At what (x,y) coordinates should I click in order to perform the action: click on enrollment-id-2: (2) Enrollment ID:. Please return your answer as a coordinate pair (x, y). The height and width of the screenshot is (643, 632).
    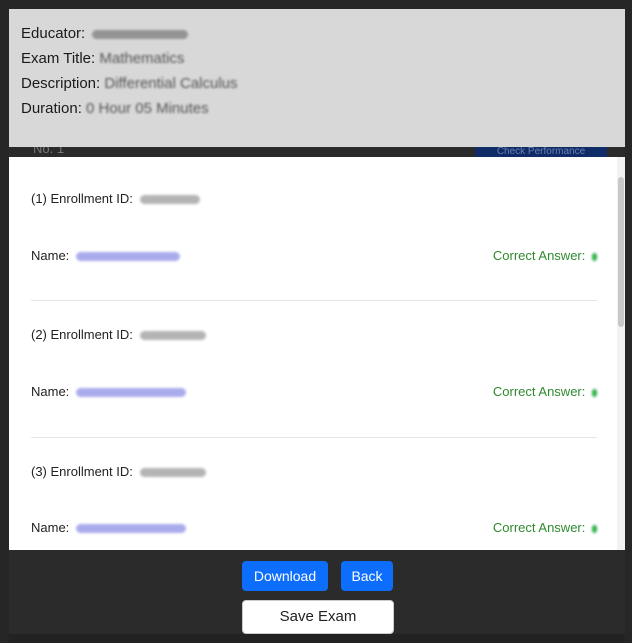
    Looking at the image, I should click on (118, 334).